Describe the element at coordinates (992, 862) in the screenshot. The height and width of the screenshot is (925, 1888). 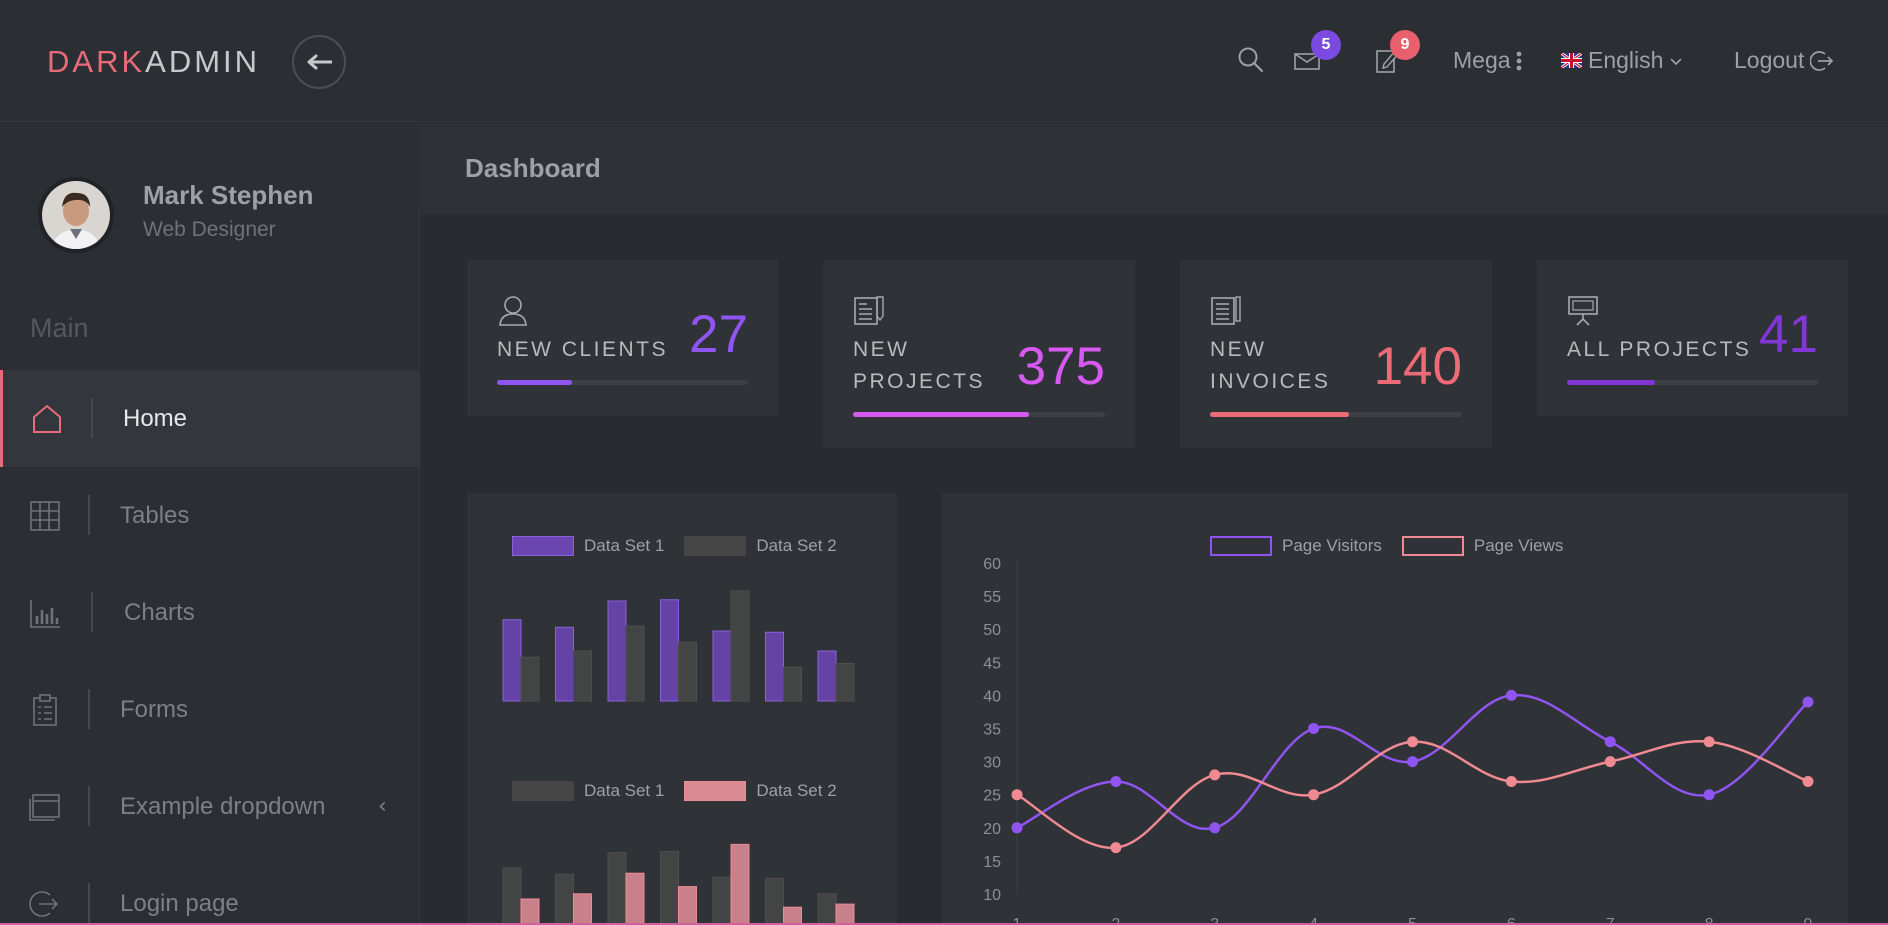
I see `y-tick-label: 15` at that location.